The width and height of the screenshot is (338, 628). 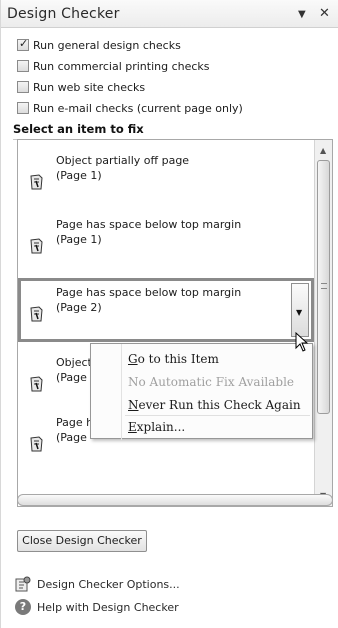 I want to click on pane-title-bar: Design Checker ▼ ✕, so click(x=169, y=14).